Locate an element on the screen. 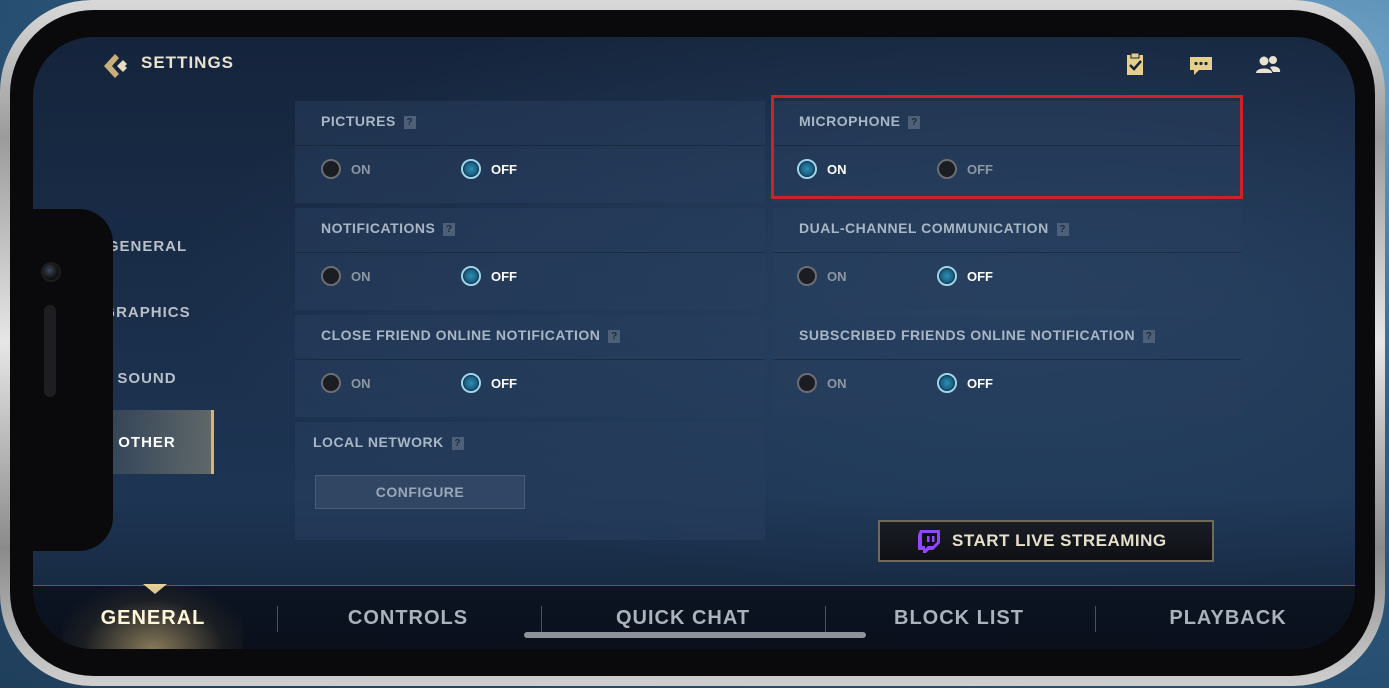  subscribed-friends-on-radio: ON is located at coordinates (822, 383).